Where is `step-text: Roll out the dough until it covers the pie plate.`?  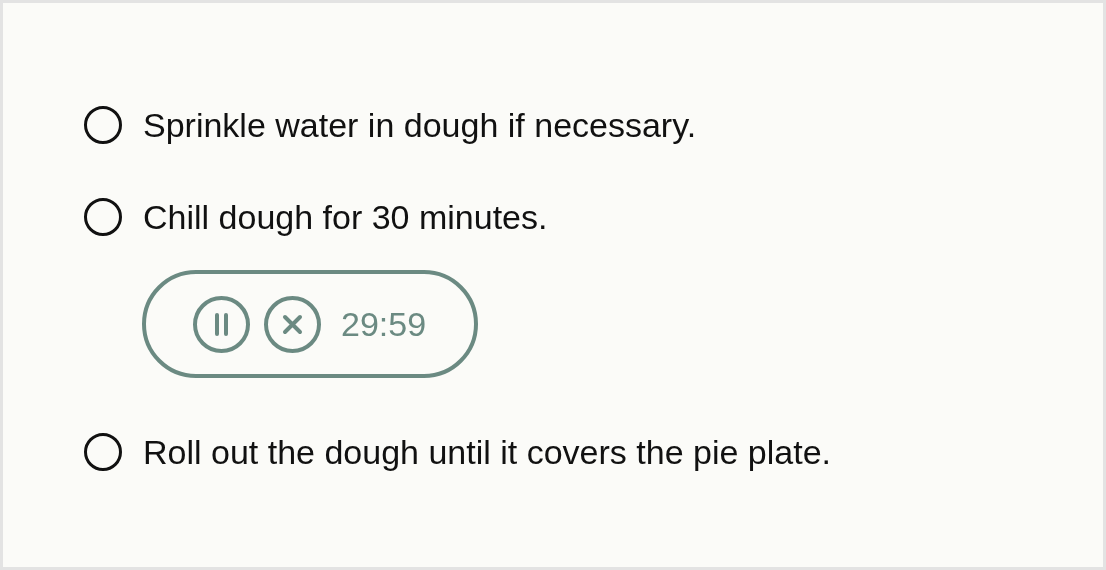 step-text: Roll out the dough until it covers the pie plate. is located at coordinates (487, 452).